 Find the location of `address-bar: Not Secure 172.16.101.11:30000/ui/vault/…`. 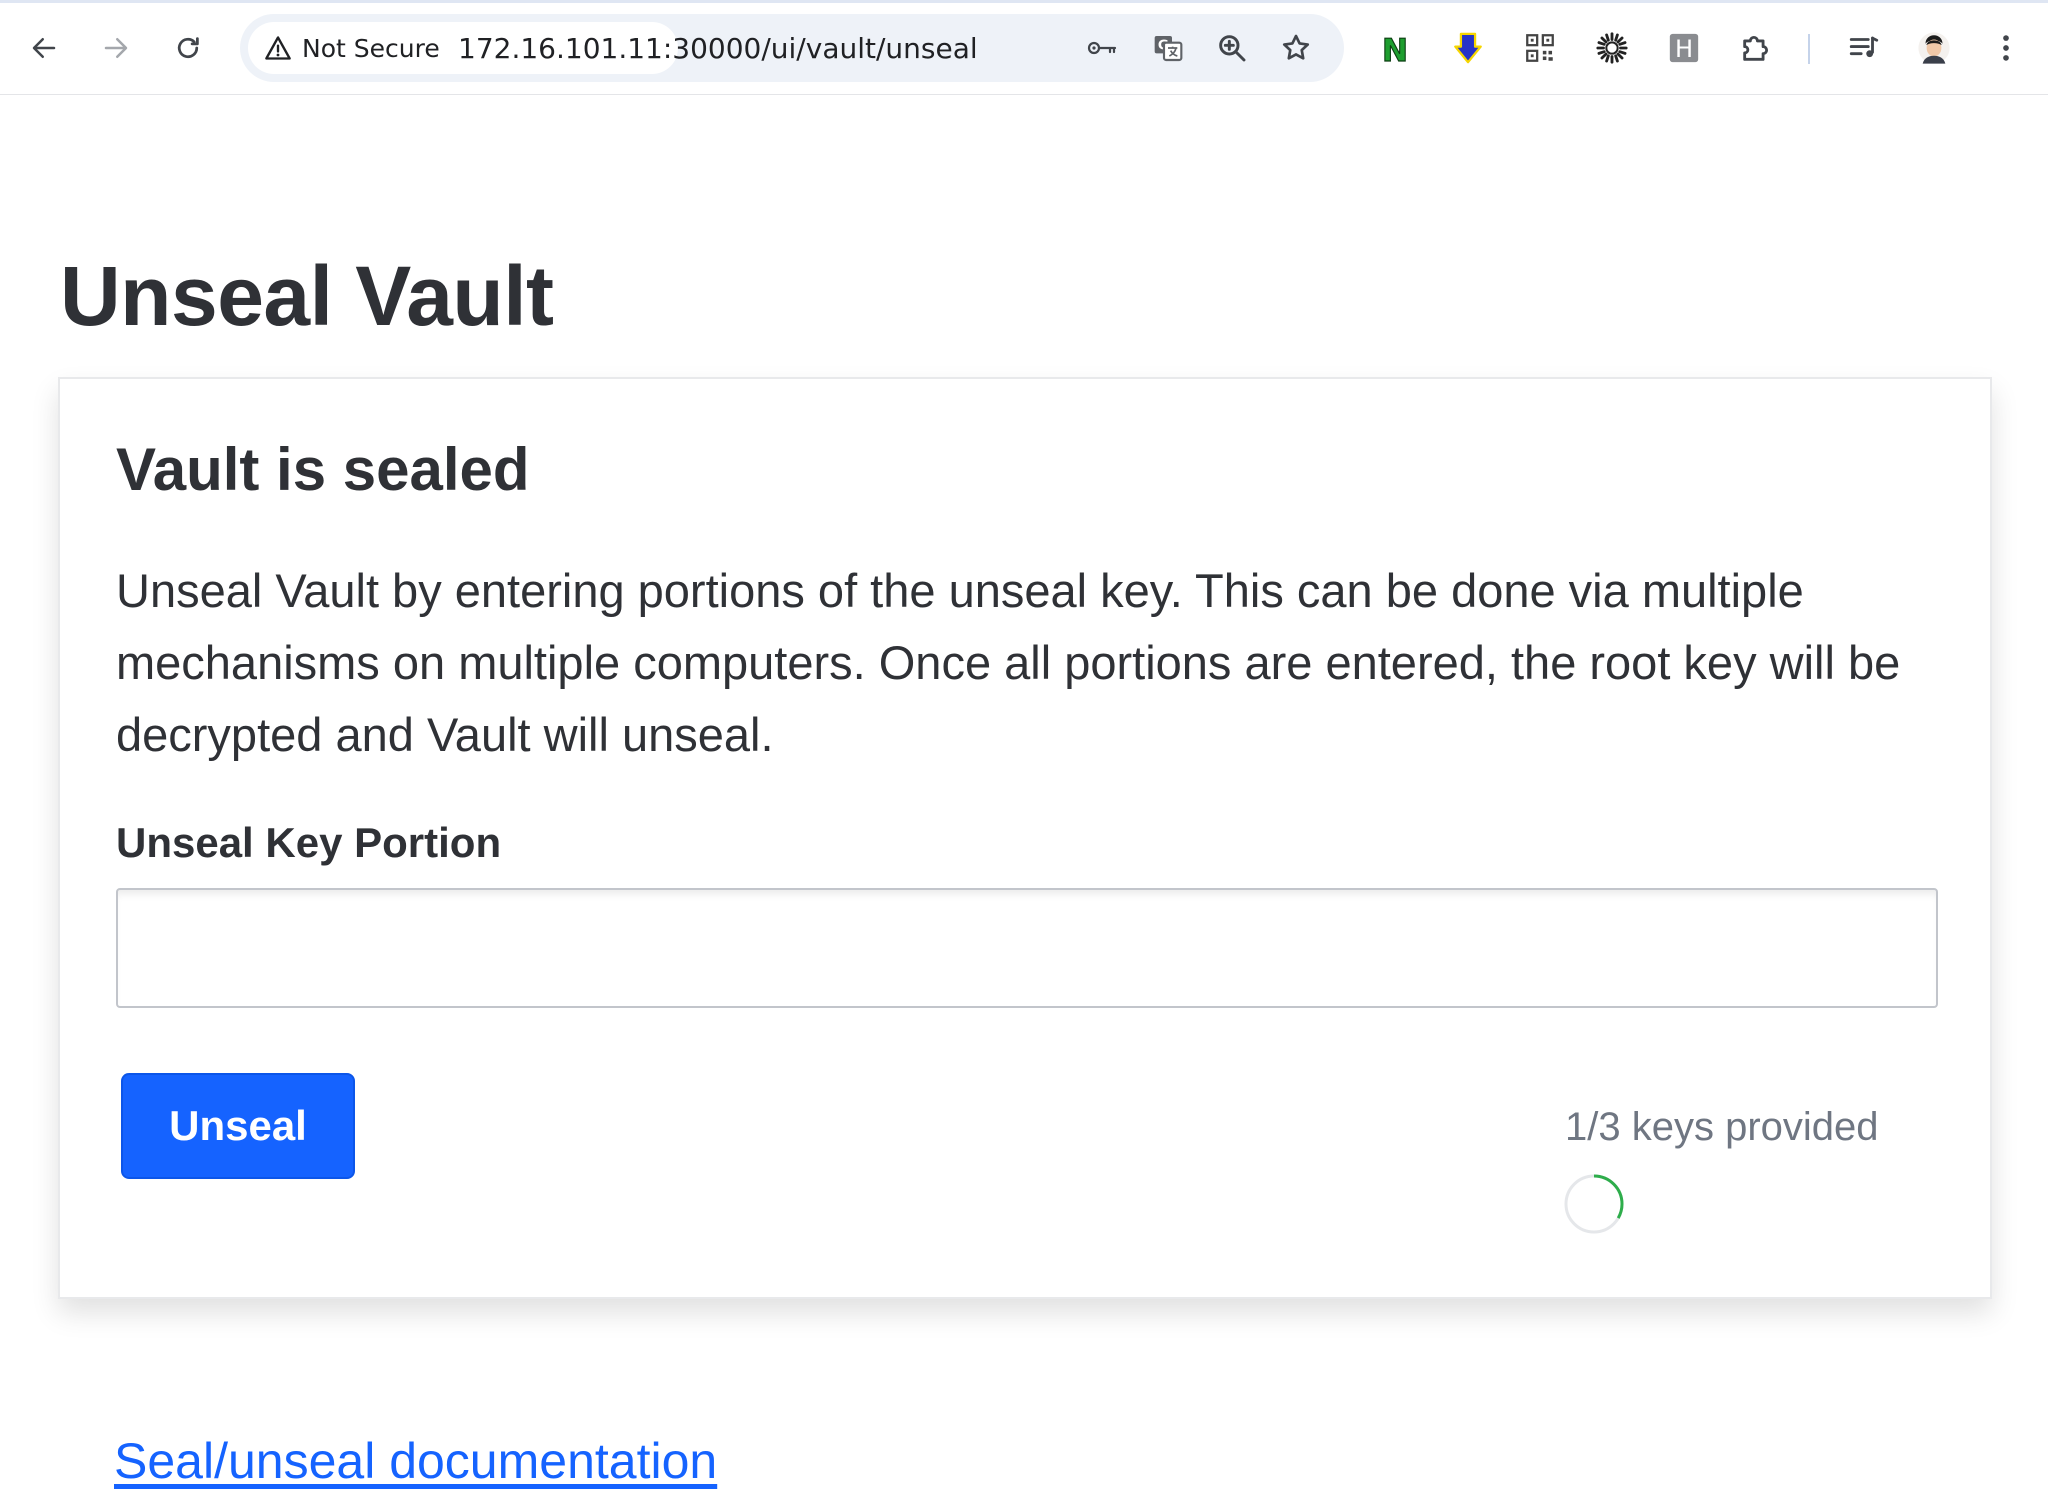

address-bar: Not Secure 172.16.101.11:30000/ui/vault/… is located at coordinates (792, 48).